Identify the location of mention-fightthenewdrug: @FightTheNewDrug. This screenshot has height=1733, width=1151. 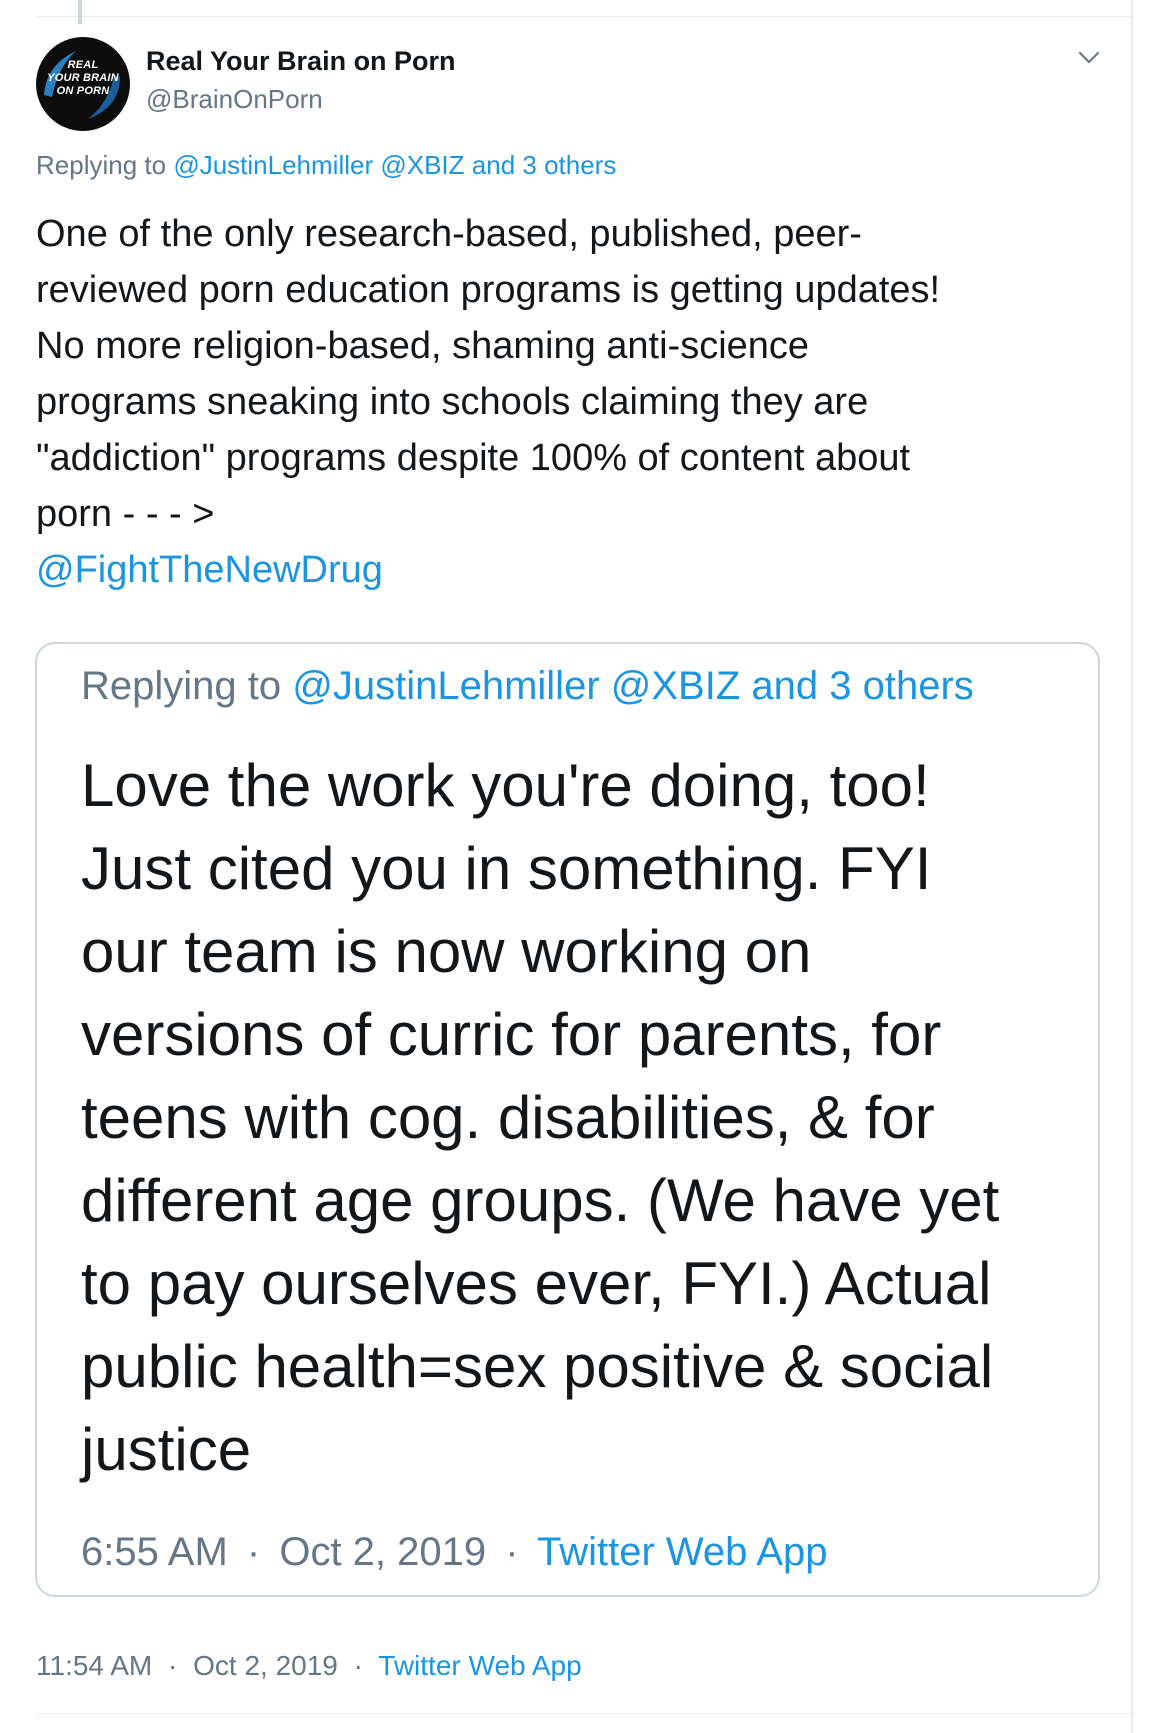
(209, 570).